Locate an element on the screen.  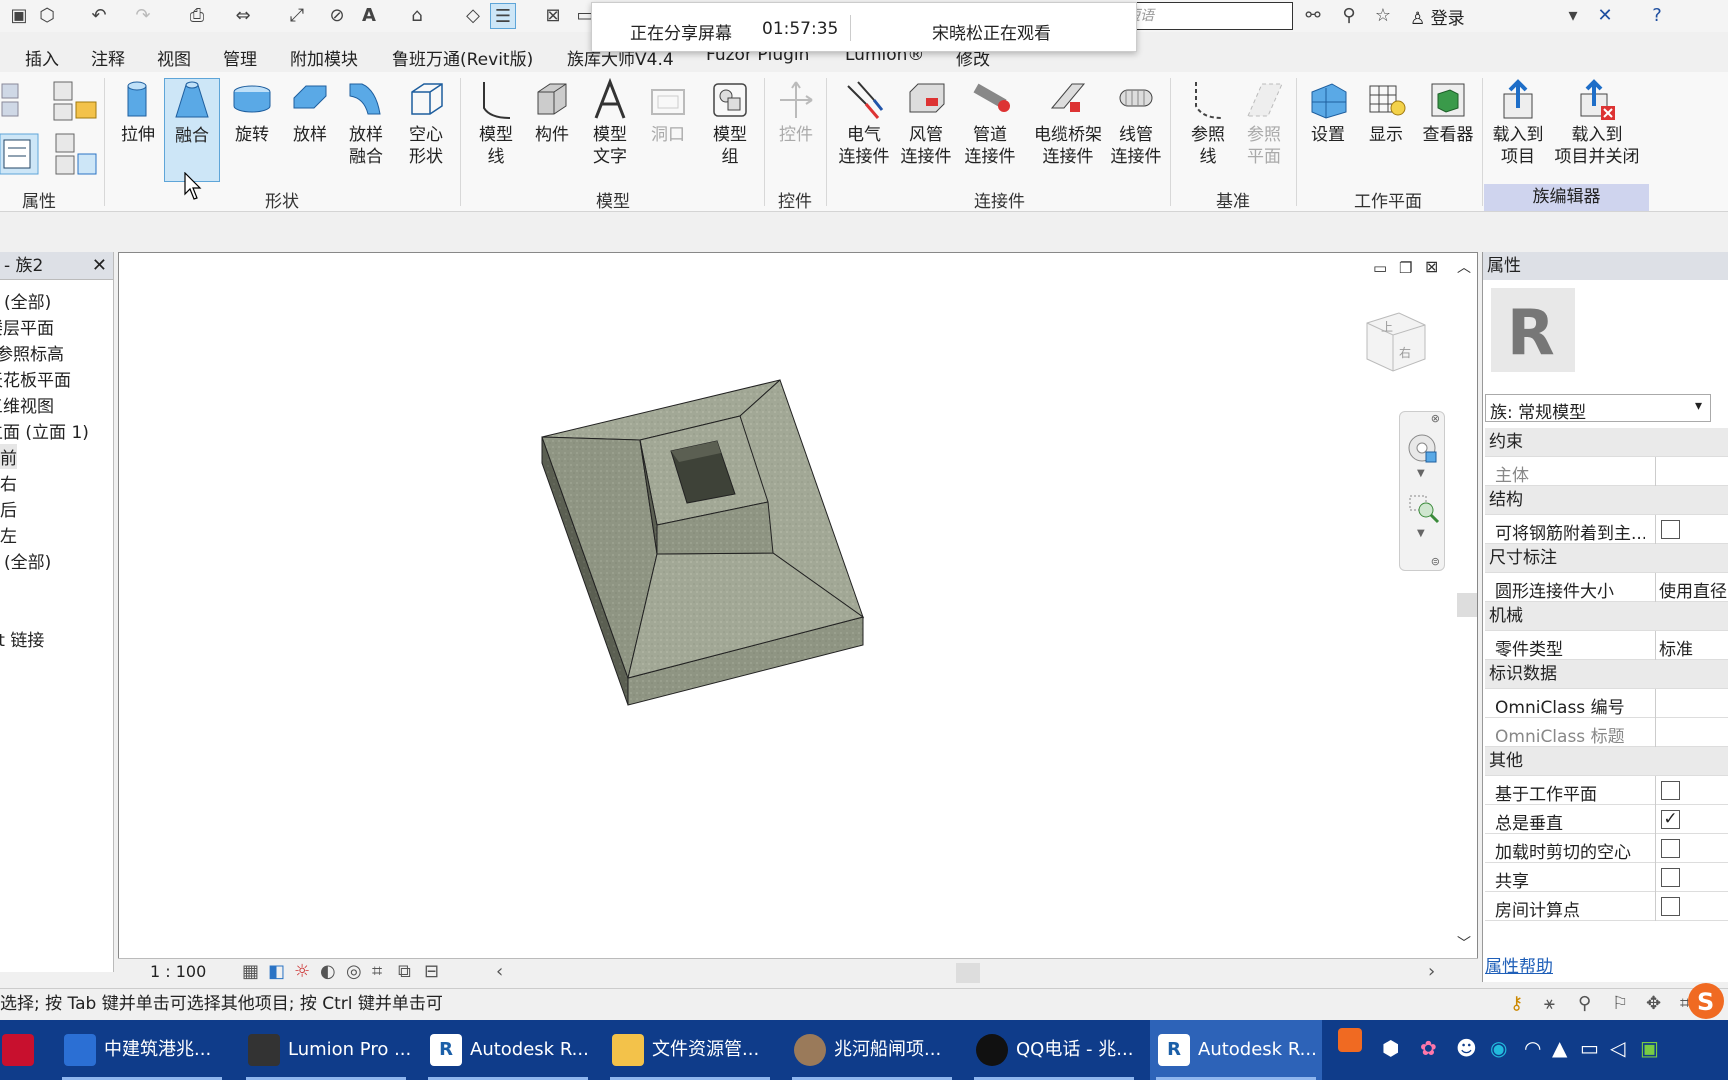
section-dimensions: 尺寸标注 is located at coordinates (1606, 558).